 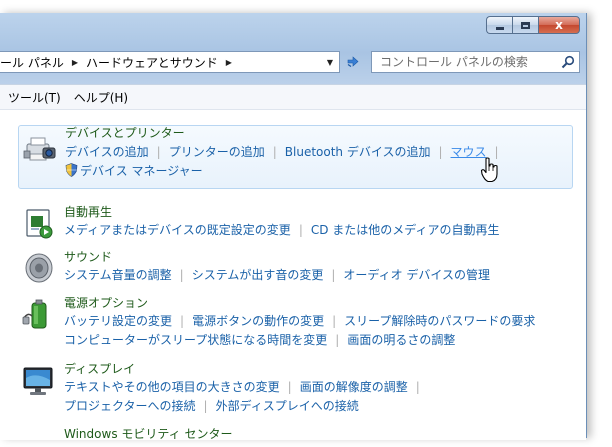 What do you see at coordinates (71, 170) in the screenshot?
I see `uac-shield-icon` at bounding box center [71, 170].